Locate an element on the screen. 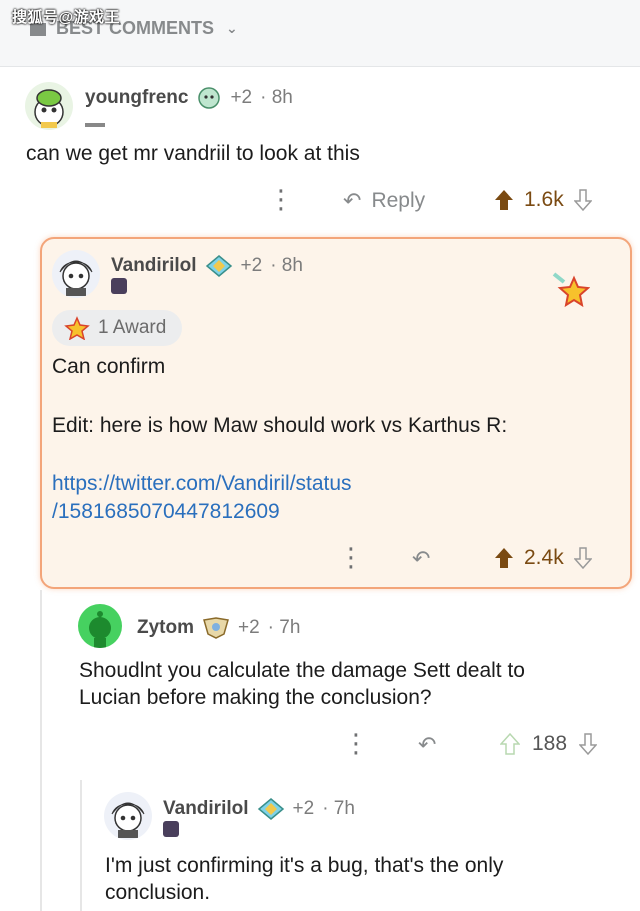 The width and height of the screenshot is (640, 911). watermark: 搜狐号@游戏王 is located at coordinates (66, 17).